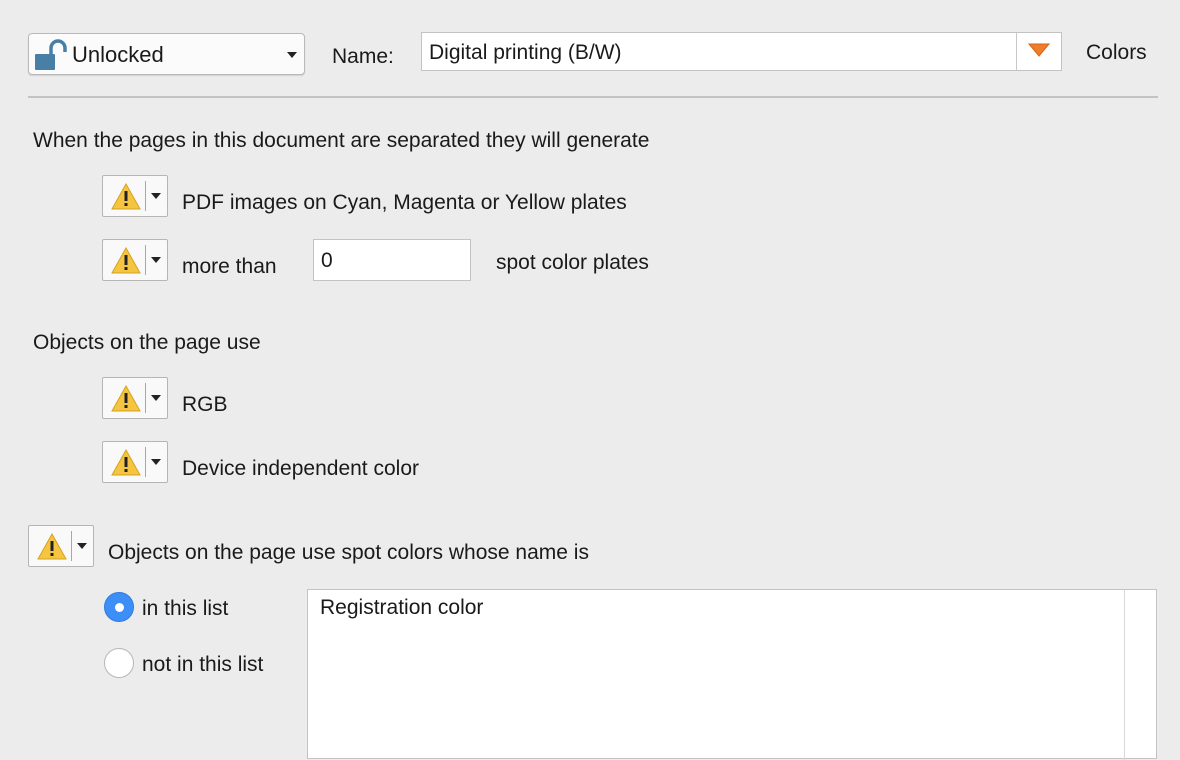  I want to click on radio-in-this-list, so click(119, 607).